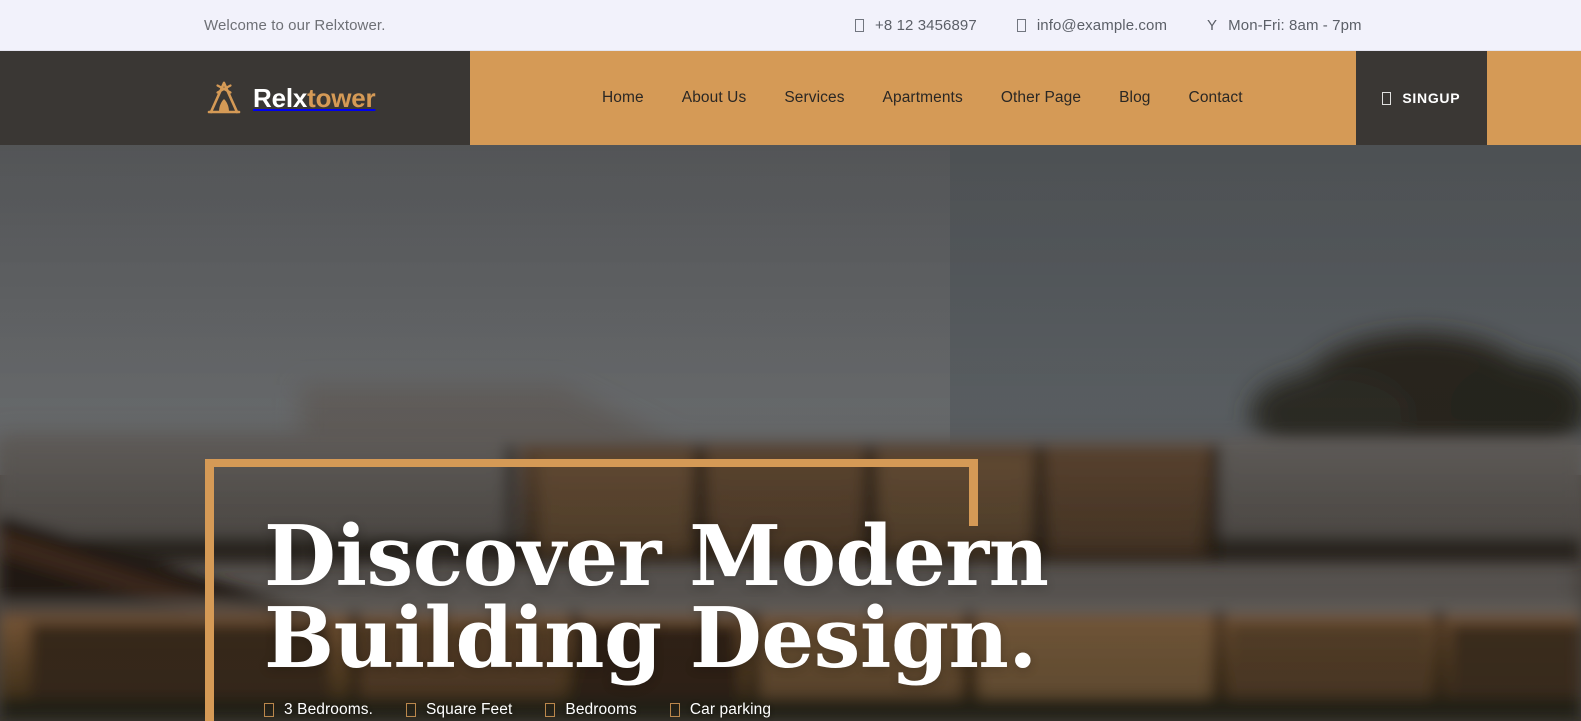 This screenshot has height=721, width=1581. I want to click on site-logo: Relxtower, so click(290, 98).